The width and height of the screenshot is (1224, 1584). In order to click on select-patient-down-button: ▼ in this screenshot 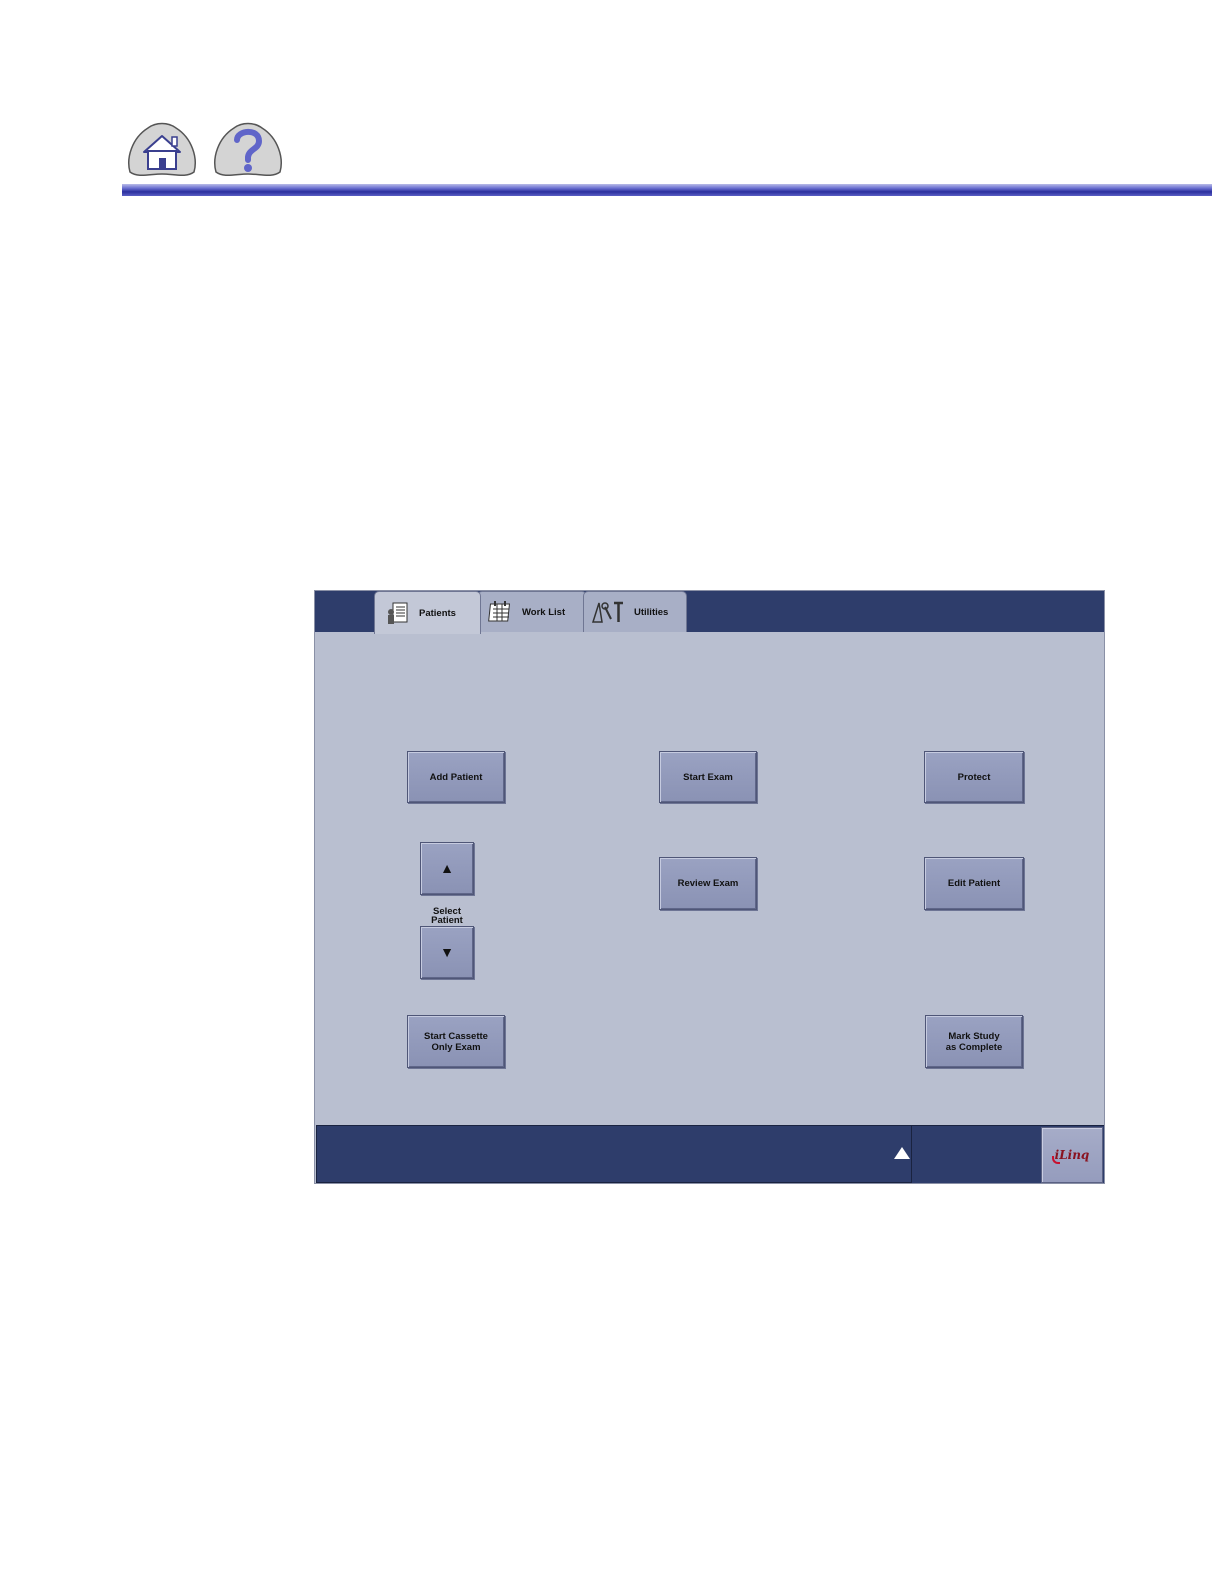, I will do `click(447, 952)`.